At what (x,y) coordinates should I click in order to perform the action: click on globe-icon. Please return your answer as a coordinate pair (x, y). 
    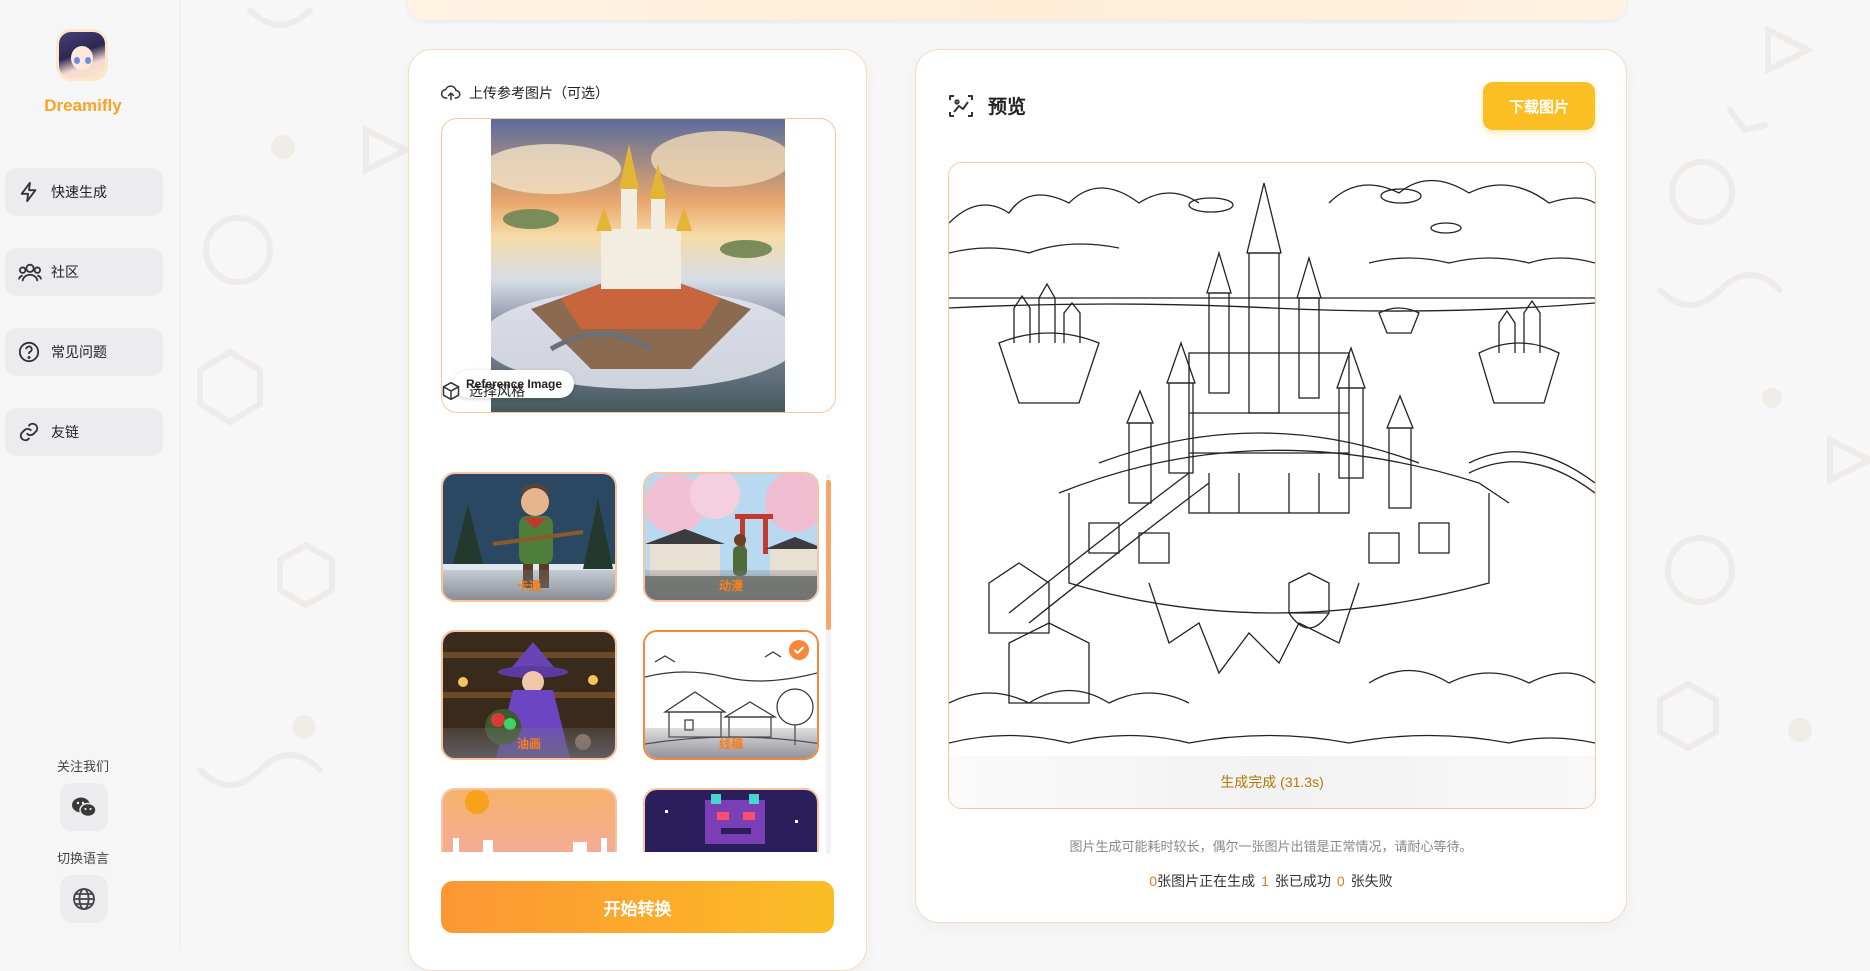
    Looking at the image, I should click on (84, 899).